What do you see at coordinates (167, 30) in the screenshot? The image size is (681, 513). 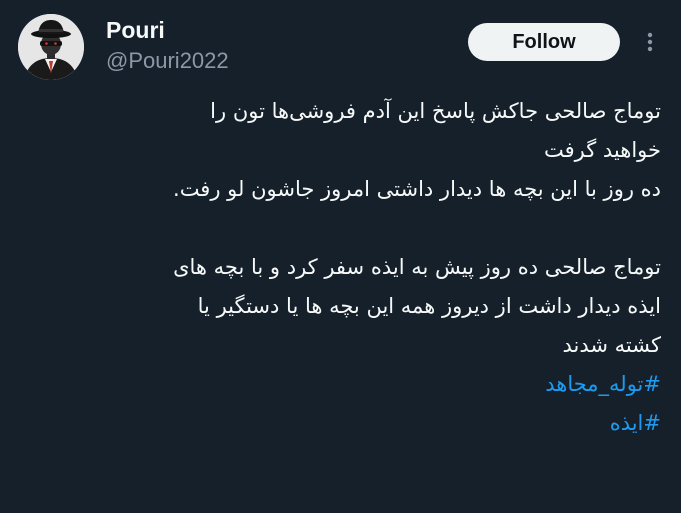 I see `display-name: Pouri` at bounding box center [167, 30].